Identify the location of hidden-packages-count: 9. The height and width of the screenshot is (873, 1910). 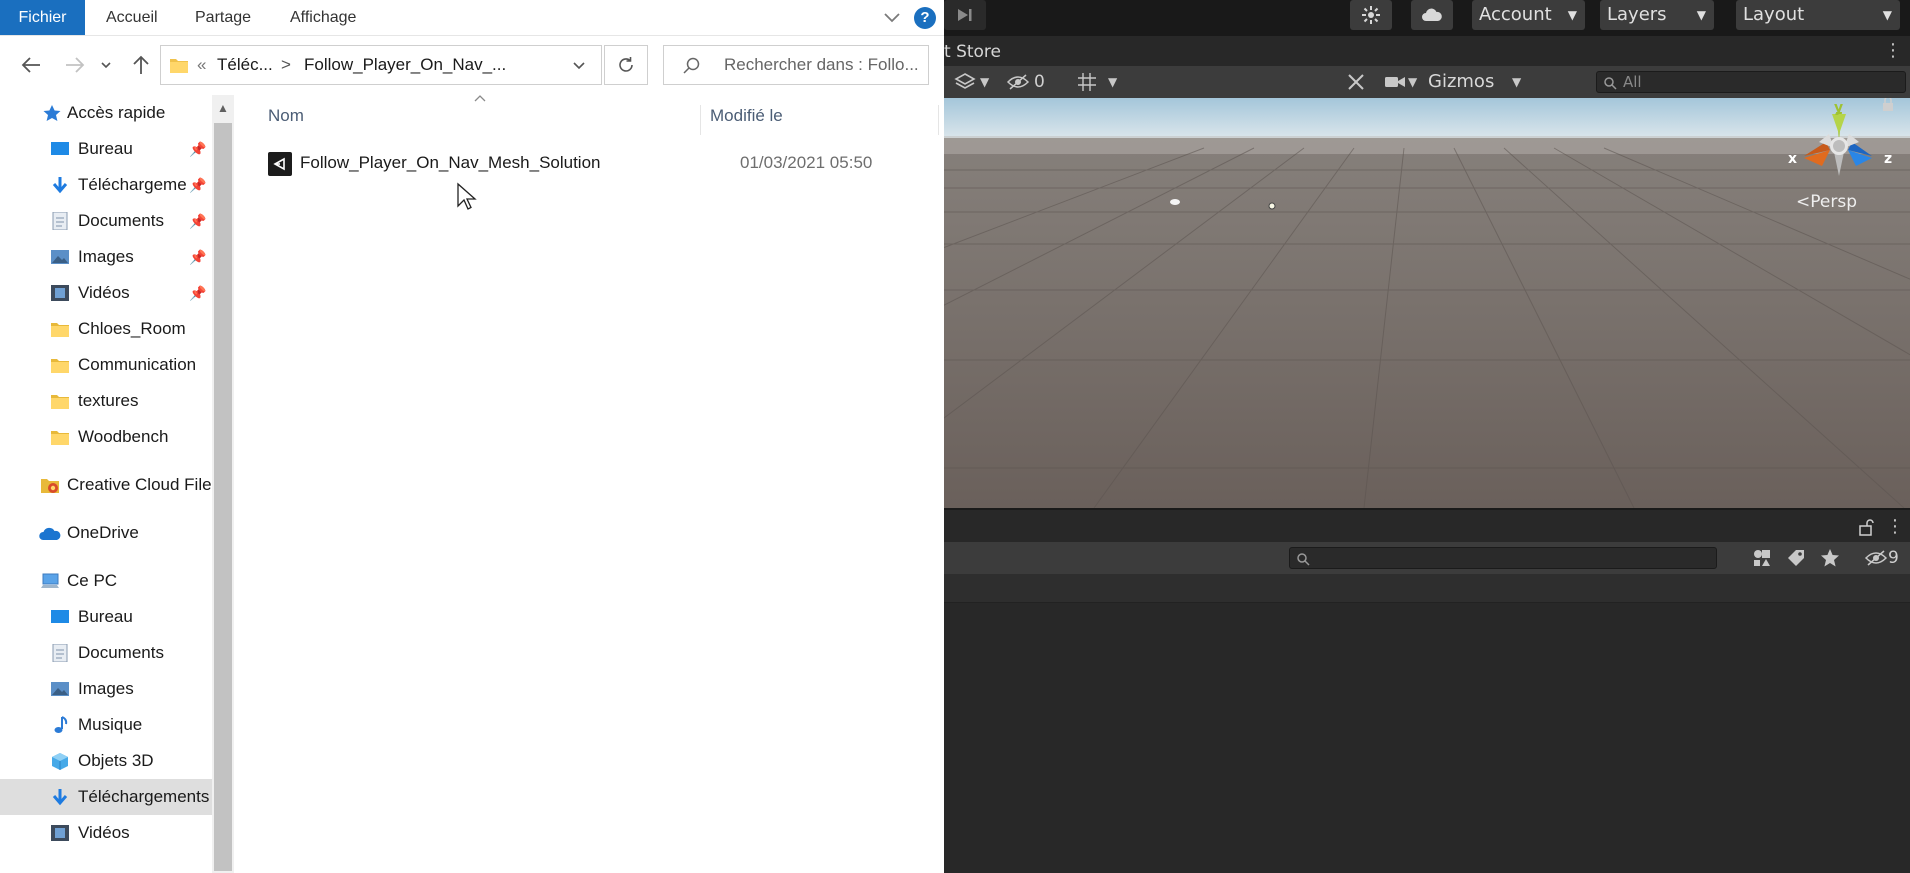
(1893, 558).